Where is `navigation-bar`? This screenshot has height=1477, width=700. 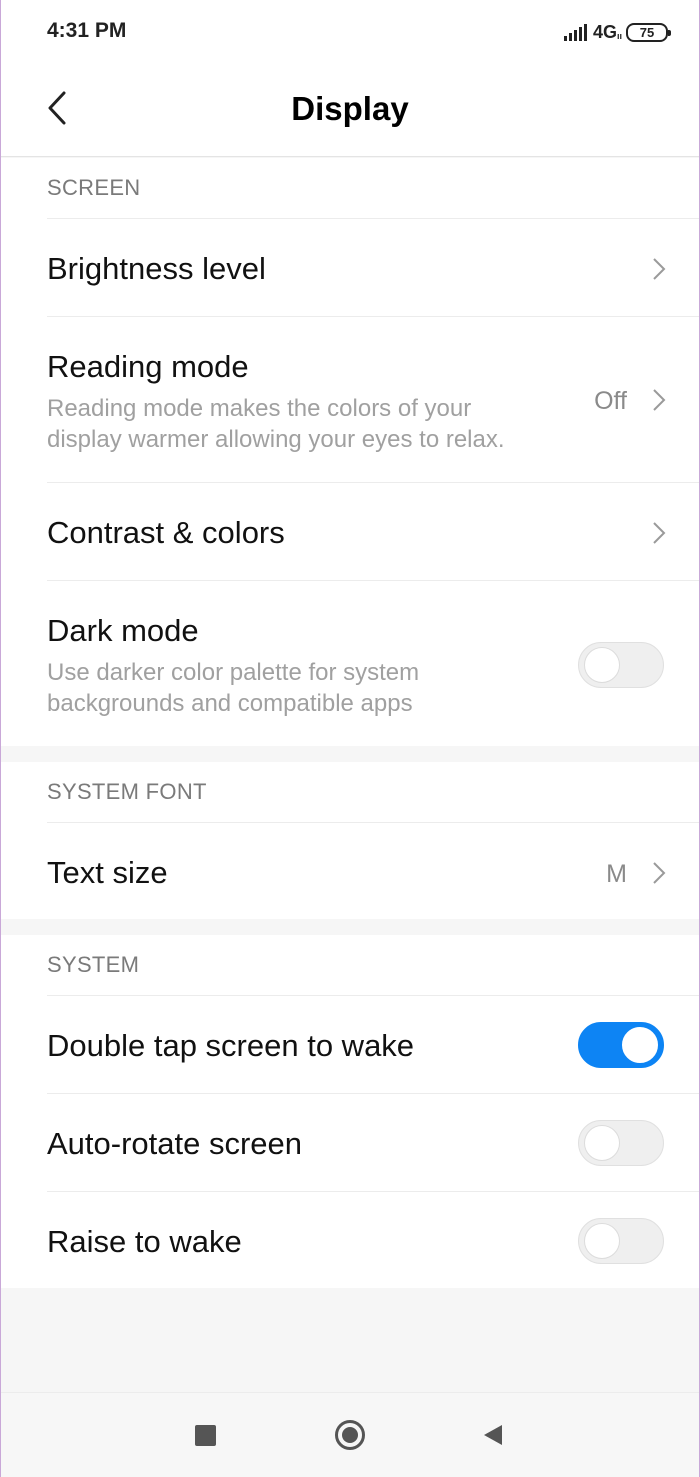
navigation-bar is located at coordinates (350, 1434).